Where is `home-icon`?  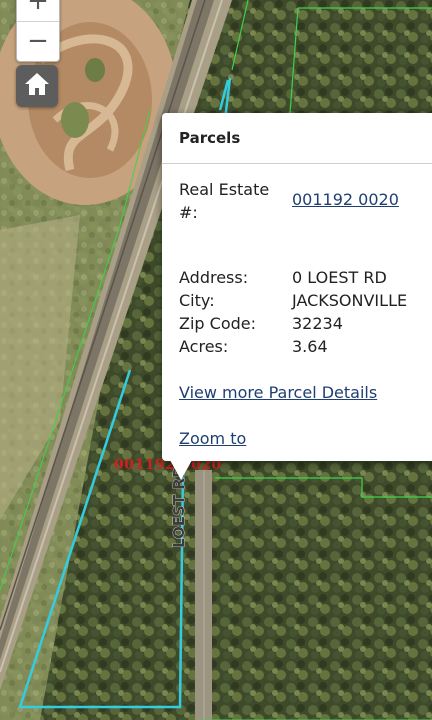
home-icon is located at coordinates (37, 86).